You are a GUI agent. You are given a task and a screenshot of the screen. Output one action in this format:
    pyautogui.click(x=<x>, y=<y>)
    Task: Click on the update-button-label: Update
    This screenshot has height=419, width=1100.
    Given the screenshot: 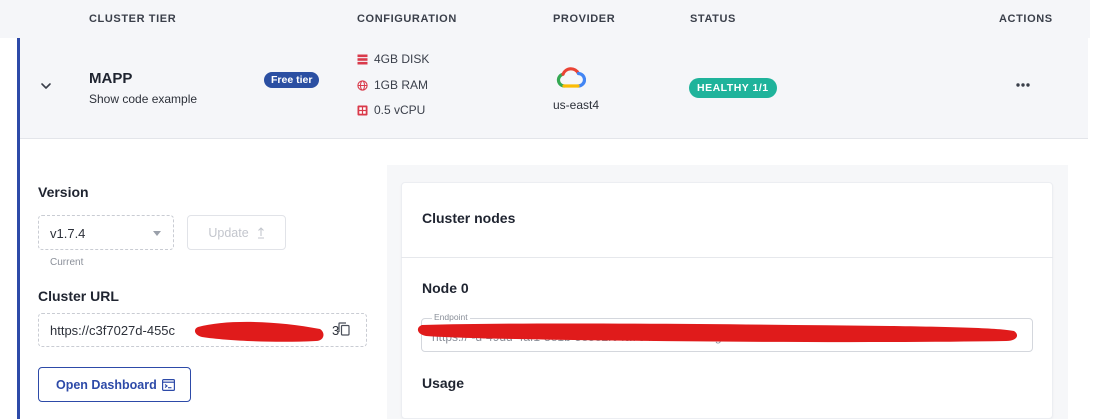 What is the action you would take?
    pyautogui.click(x=228, y=232)
    